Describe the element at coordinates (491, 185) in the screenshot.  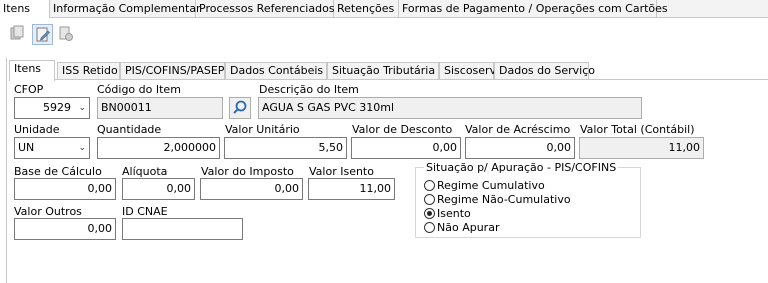
I see `radio-label: Regime Cumulativo` at that location.